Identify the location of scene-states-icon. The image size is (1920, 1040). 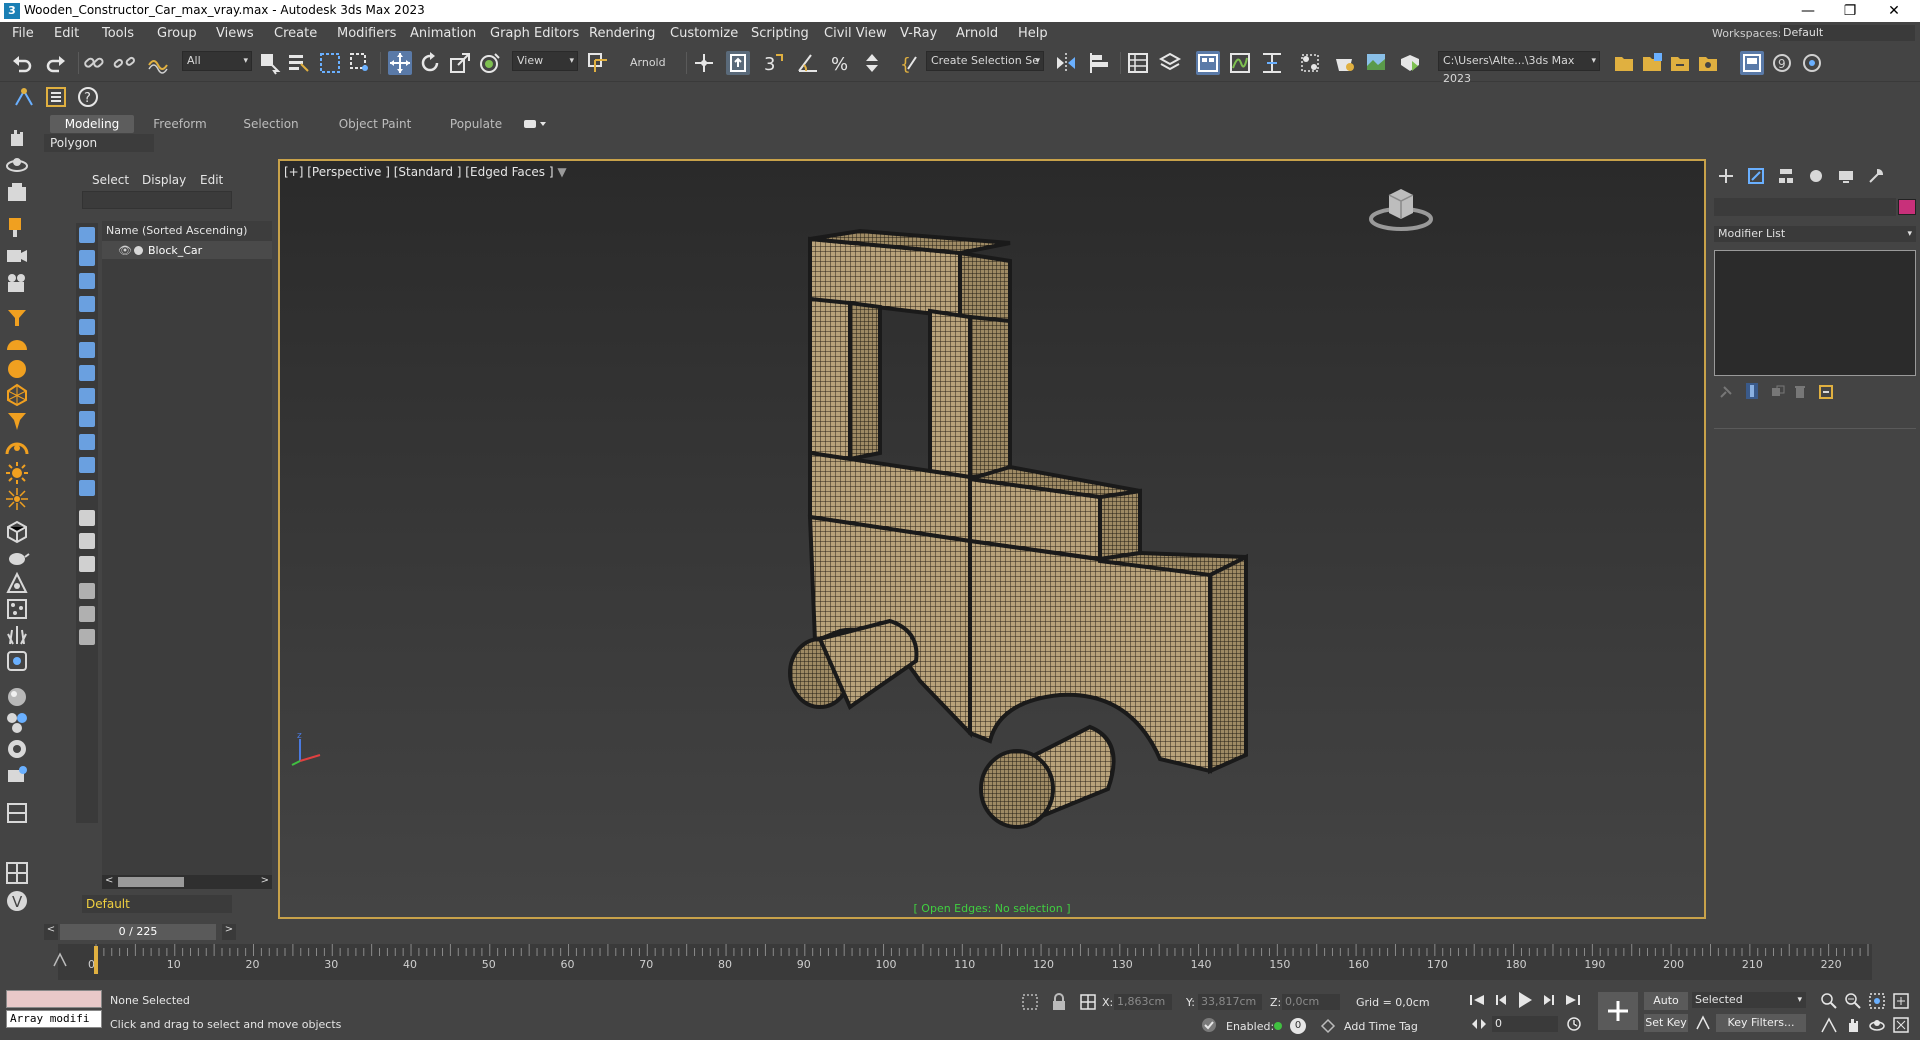
(24, 97).